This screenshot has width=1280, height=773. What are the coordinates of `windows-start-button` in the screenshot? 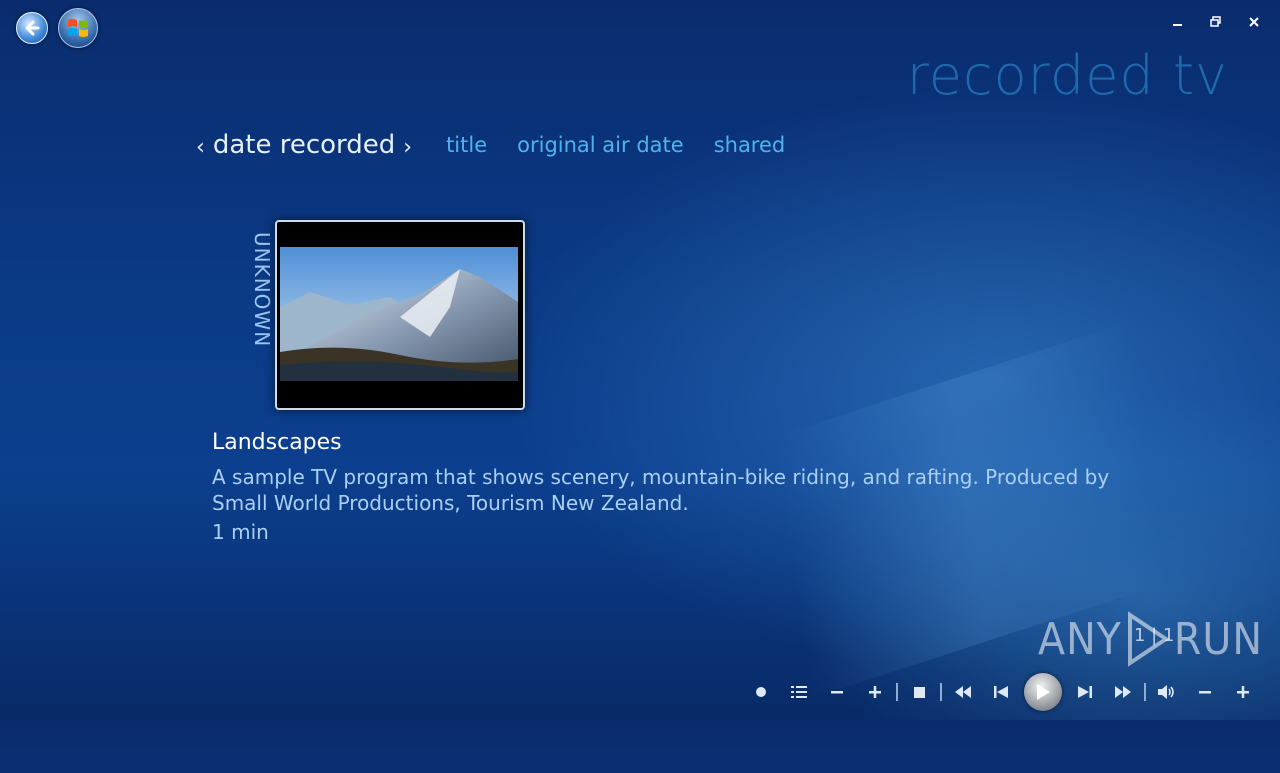 It's located at (78, 28).